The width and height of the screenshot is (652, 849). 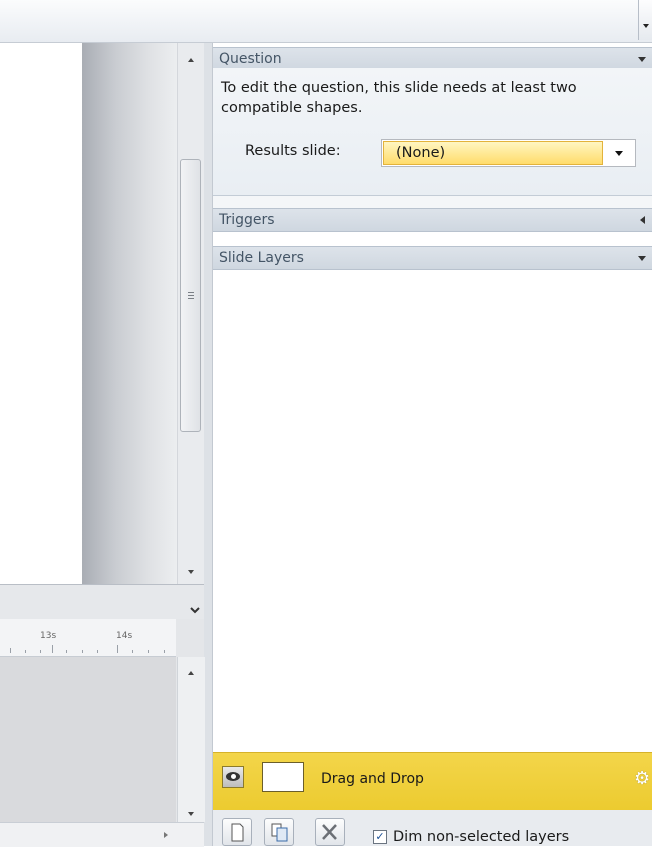 I want to click on slide-layers-section-title: Slide Layers, so click(x=261, y=258).